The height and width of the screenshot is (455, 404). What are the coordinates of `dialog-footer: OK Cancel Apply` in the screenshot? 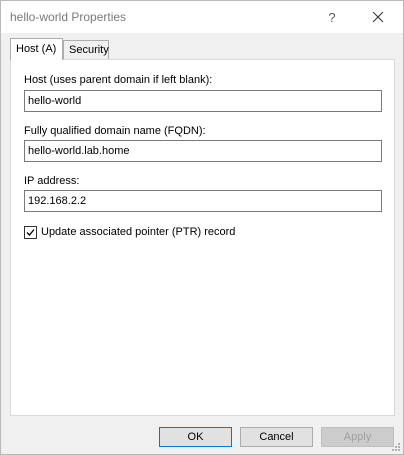 It's located at (202, 435).